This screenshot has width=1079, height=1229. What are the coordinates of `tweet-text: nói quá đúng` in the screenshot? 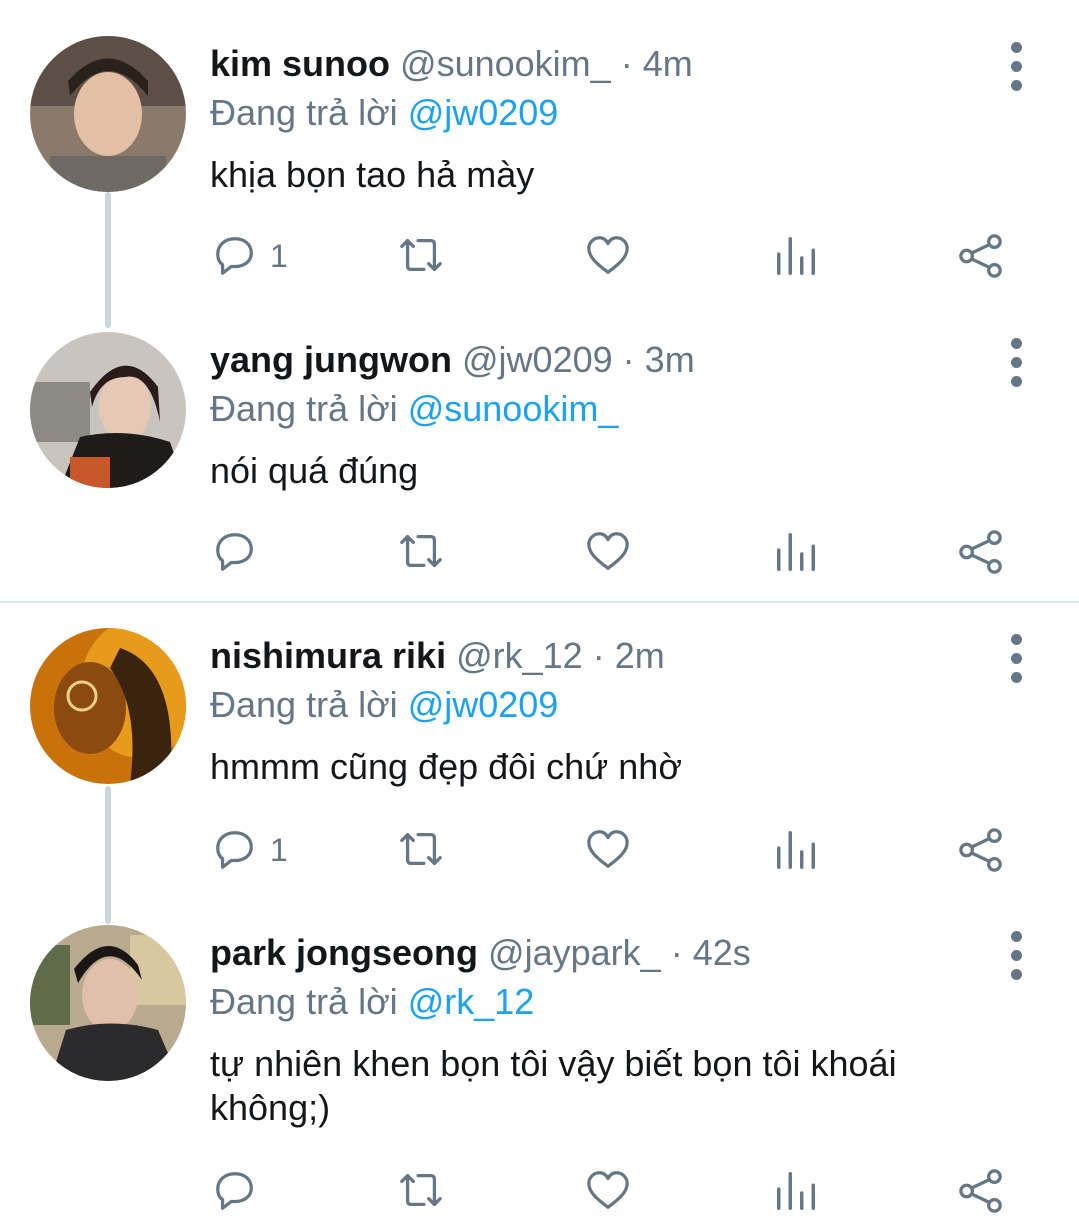 It's located at (314, 470).